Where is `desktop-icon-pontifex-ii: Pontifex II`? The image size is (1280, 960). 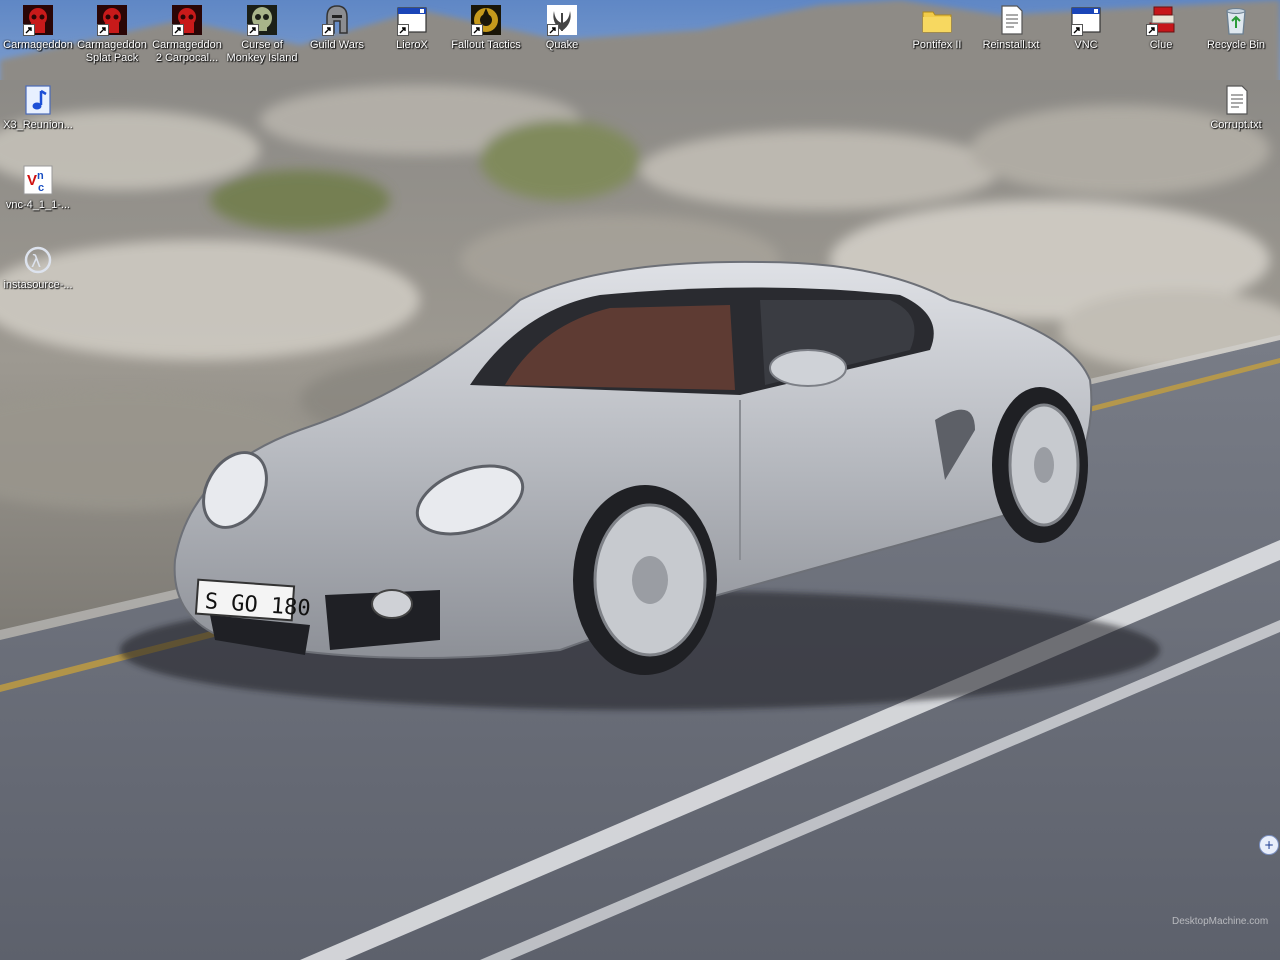 desktop-icon-pontifex-ii: Pontifex II is located at coordinates (937, 27).